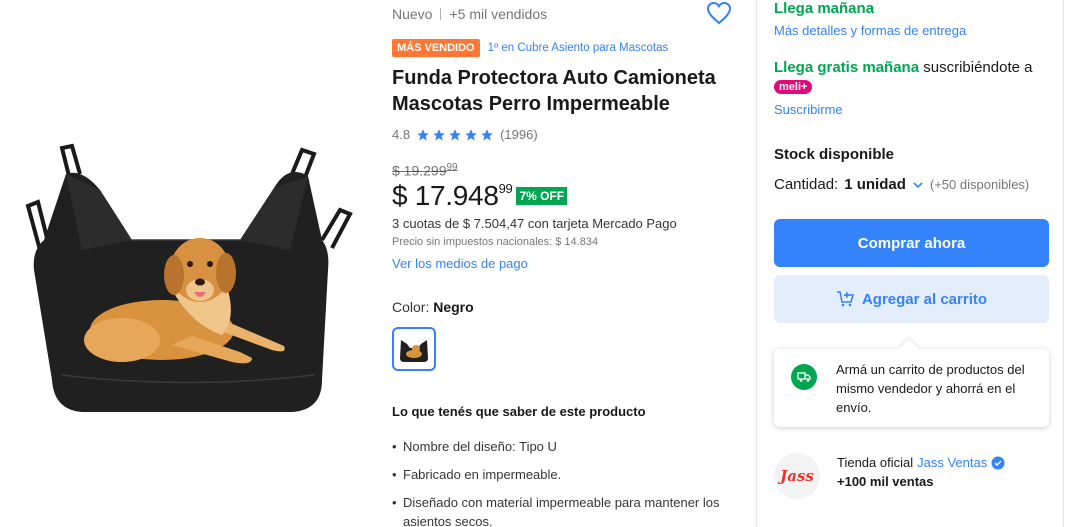  What do you see at coordinates (976, 67) in the screenshot?
I see `free-shipping-rest: suscribiéndote a` at bounding box center [976, 67].